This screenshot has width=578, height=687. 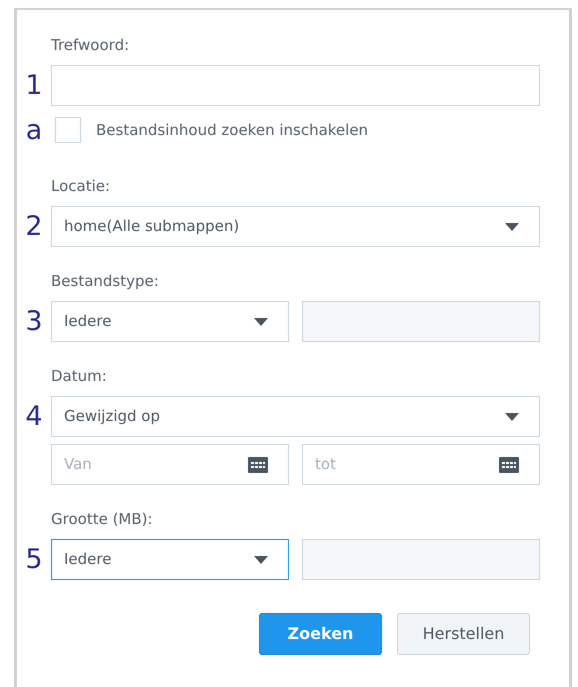 I want to click on step-marker: a, so click(x=34, y=130).